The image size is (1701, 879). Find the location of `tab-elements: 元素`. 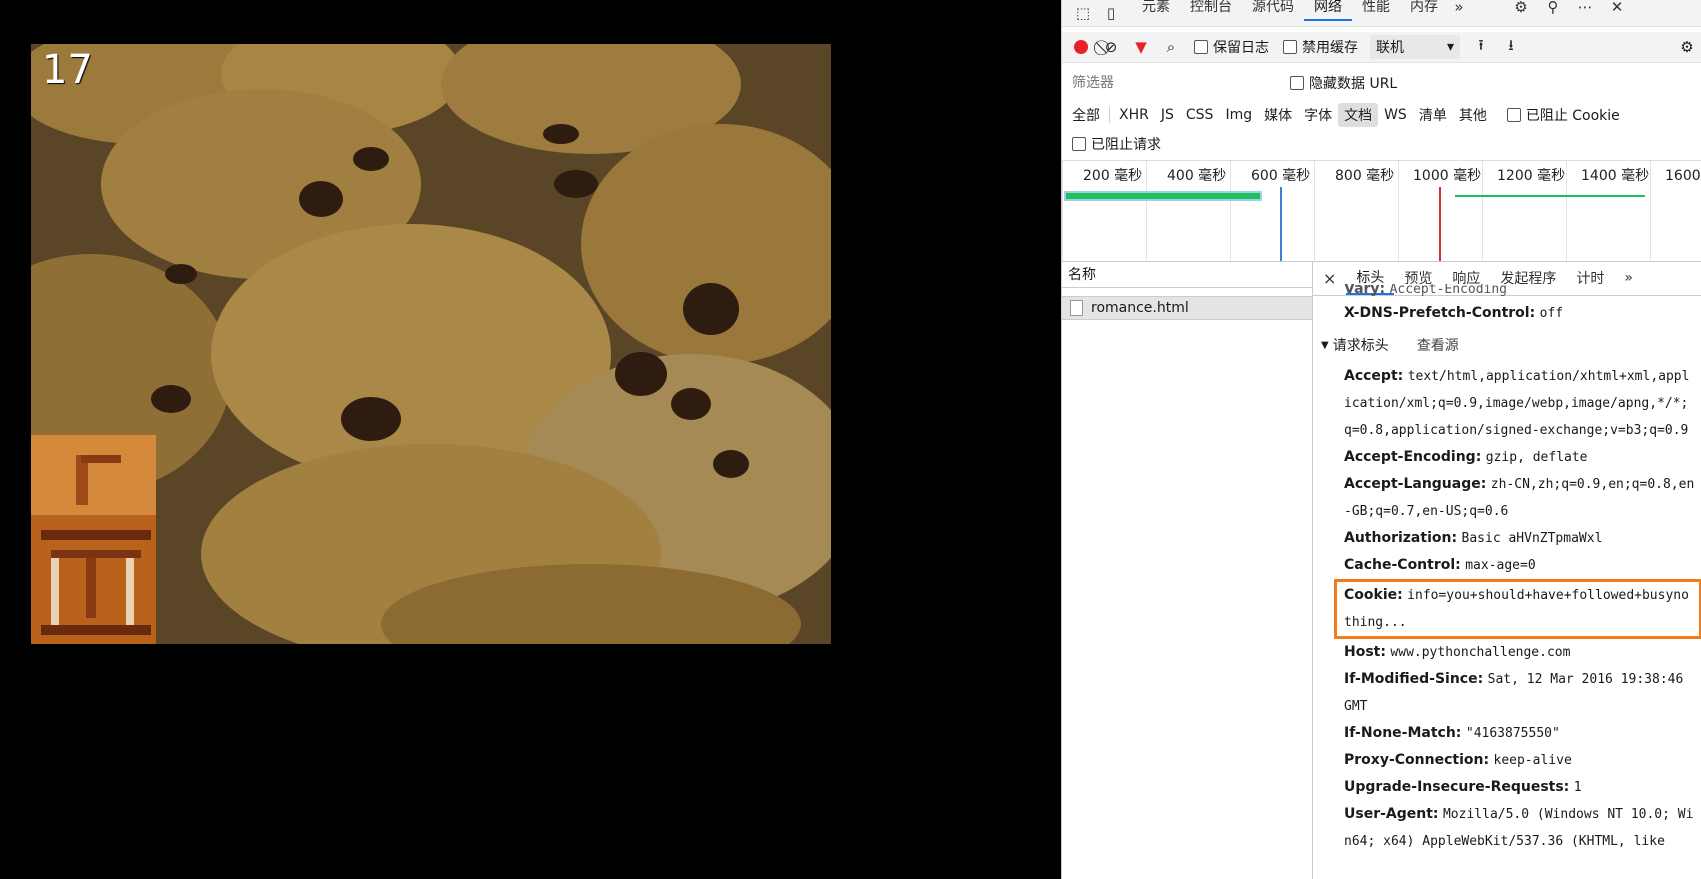

tab-elements: 元素 is located at coordinates (1156, 9).